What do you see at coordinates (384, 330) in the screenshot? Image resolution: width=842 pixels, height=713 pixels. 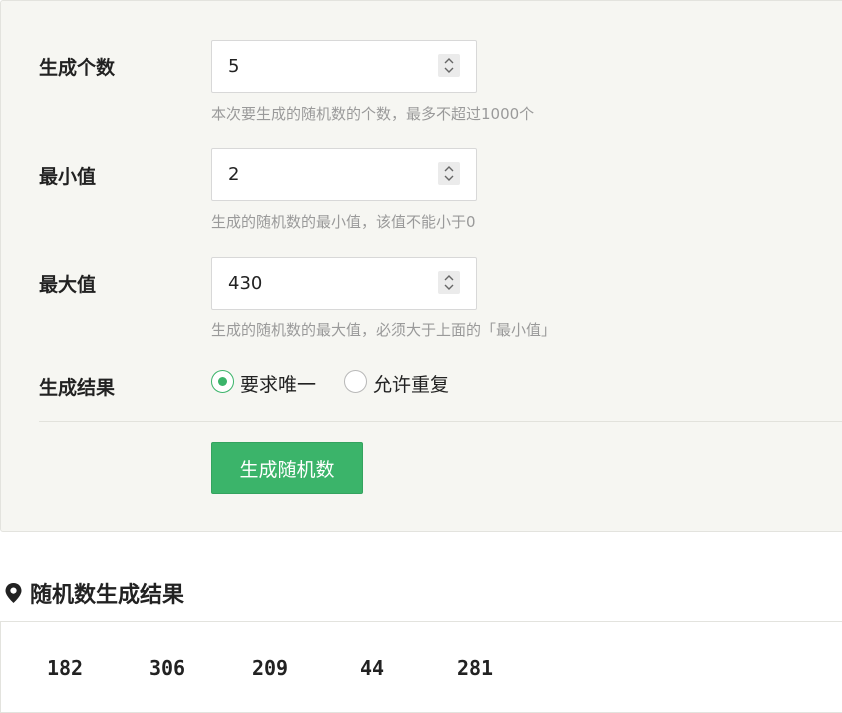 I see `max-hint: 生成的随机数的最大值，必须大于上面的「最小值」` at bounding box center [384, 330].